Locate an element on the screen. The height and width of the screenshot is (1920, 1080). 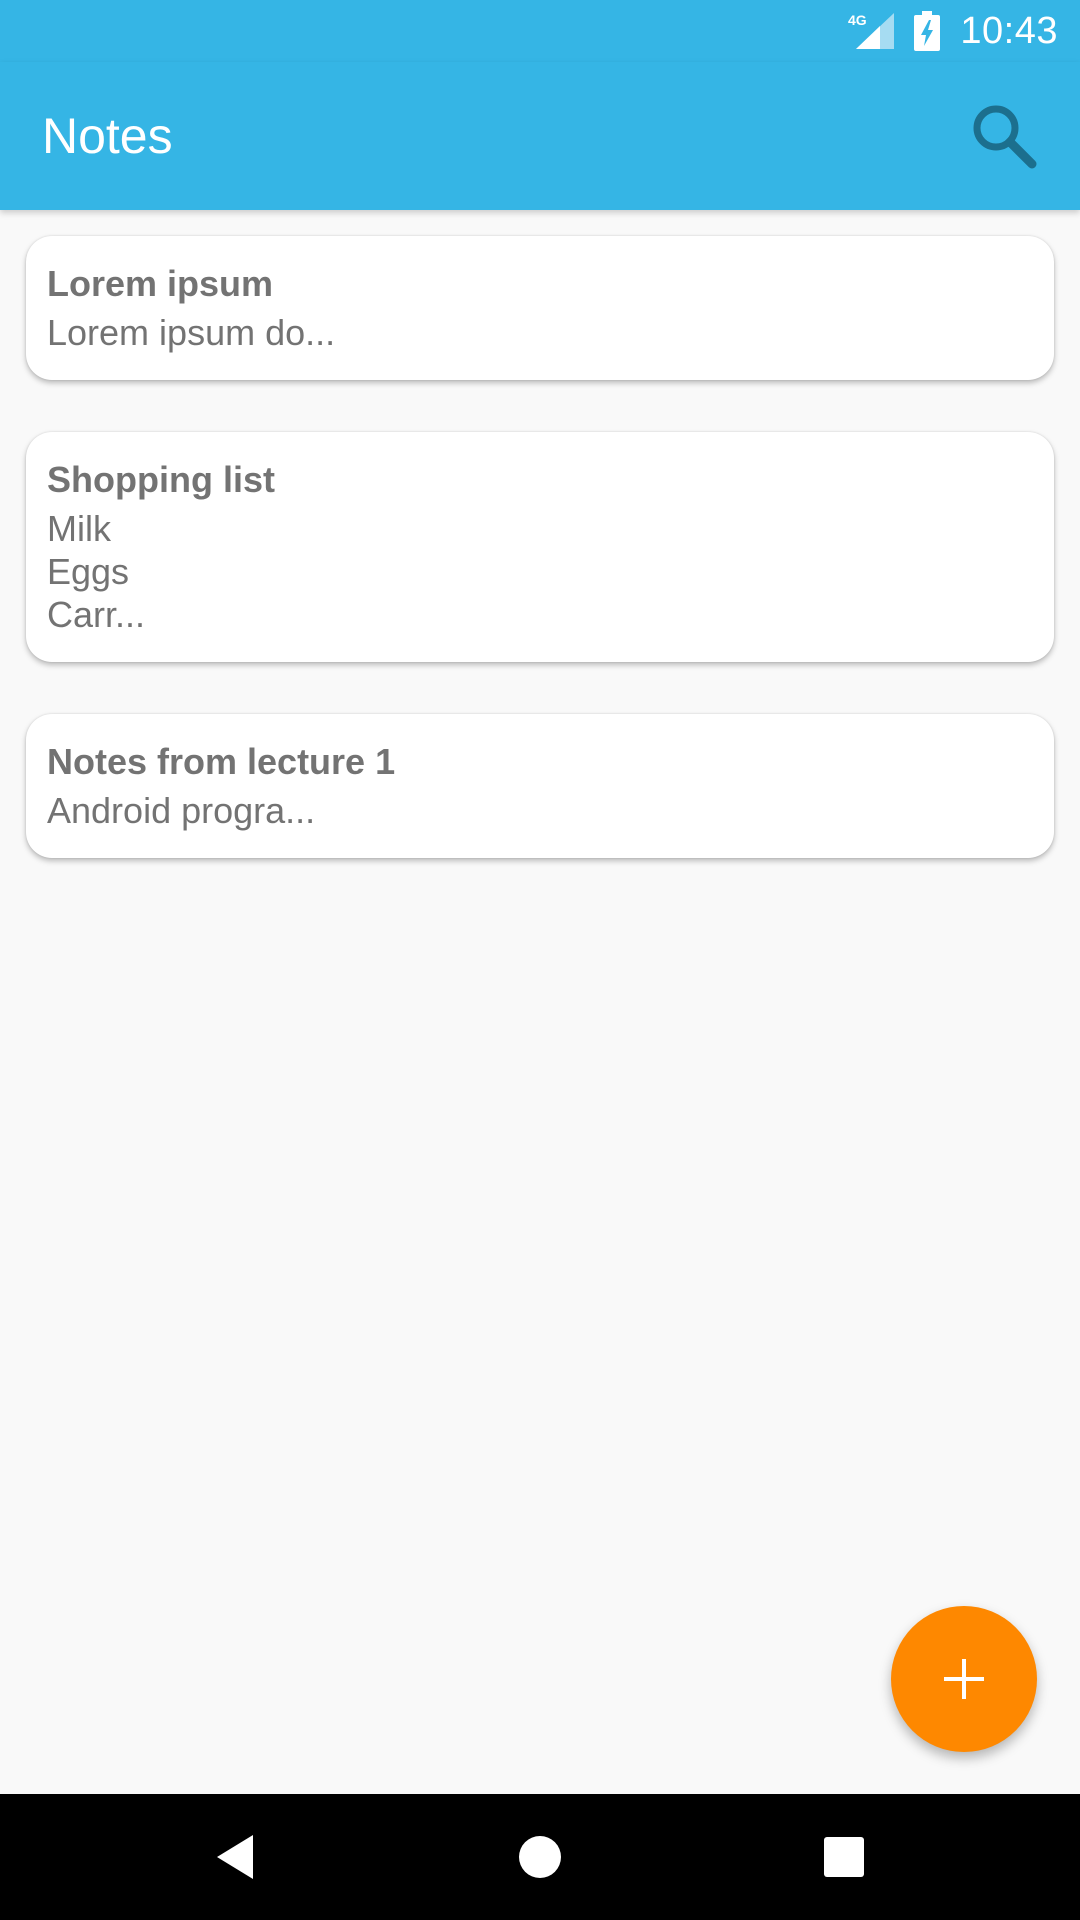
status-icons: 4G 10:43 is located at coordinates (953, 31).